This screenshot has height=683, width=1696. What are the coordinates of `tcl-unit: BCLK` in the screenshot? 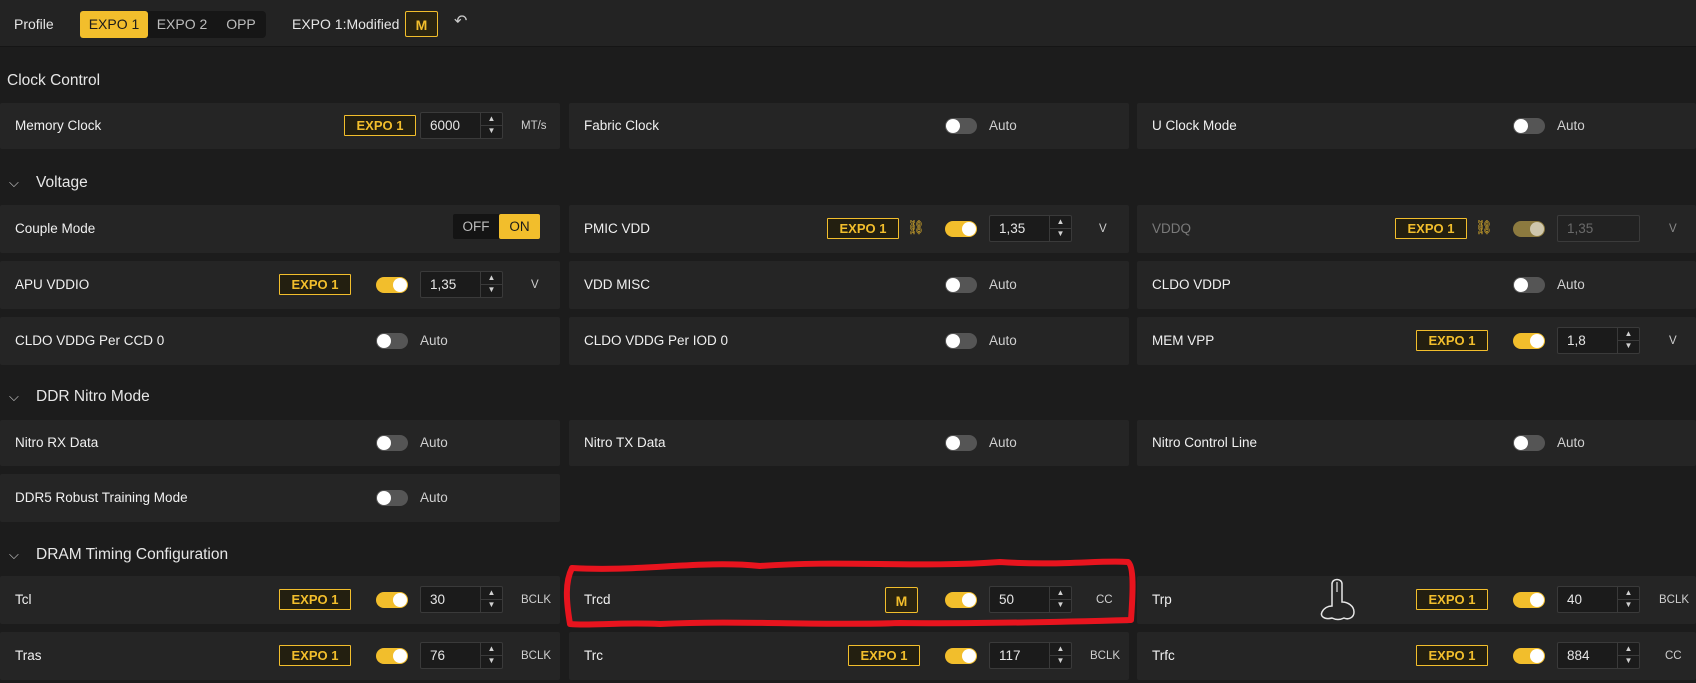 It's located at (536, 600).